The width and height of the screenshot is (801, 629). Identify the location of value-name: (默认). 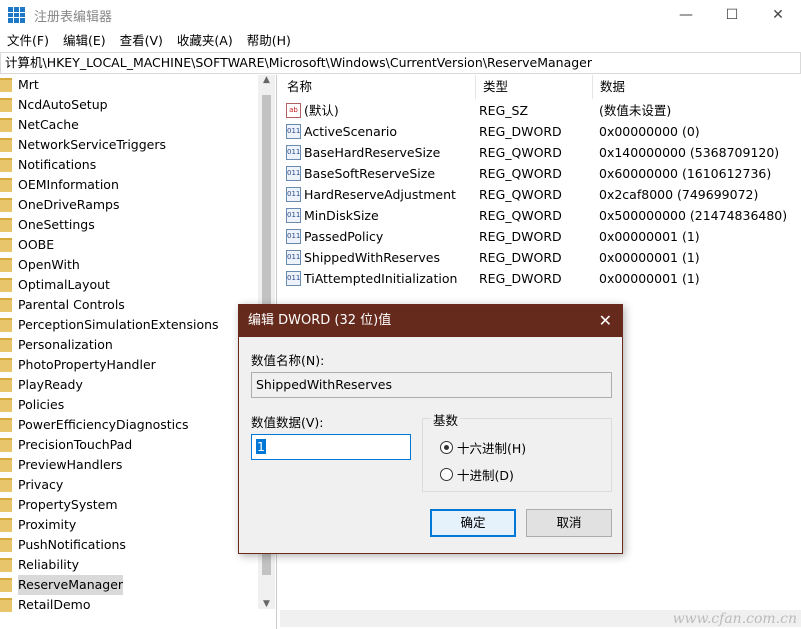
(321, 110).